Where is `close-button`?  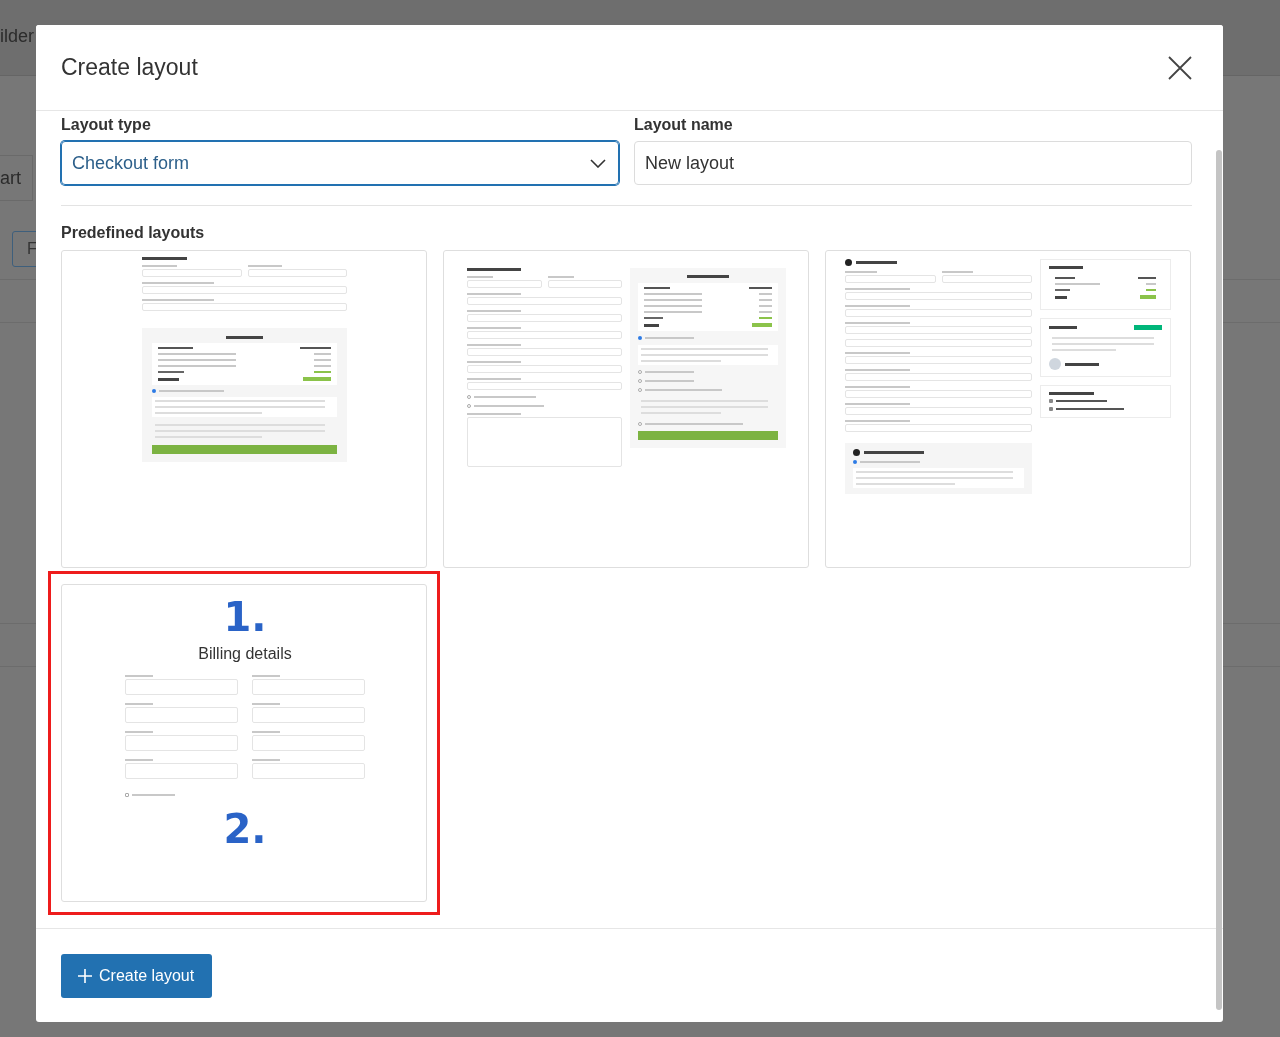
close-button is located at coordinates (1180, 67).